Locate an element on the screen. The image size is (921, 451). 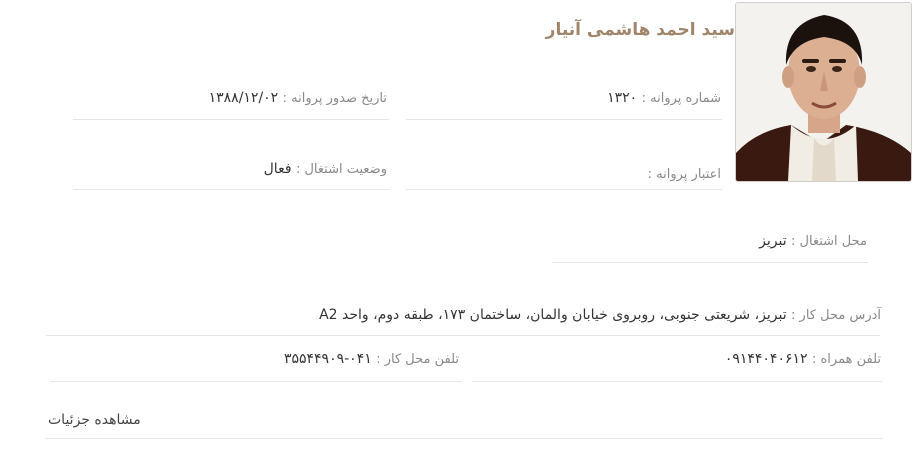
issue-date-field: تاریخ صدور پروانه : ۱۳۸۸/۱۲/۰۲ is located at coordinates (298, 98).